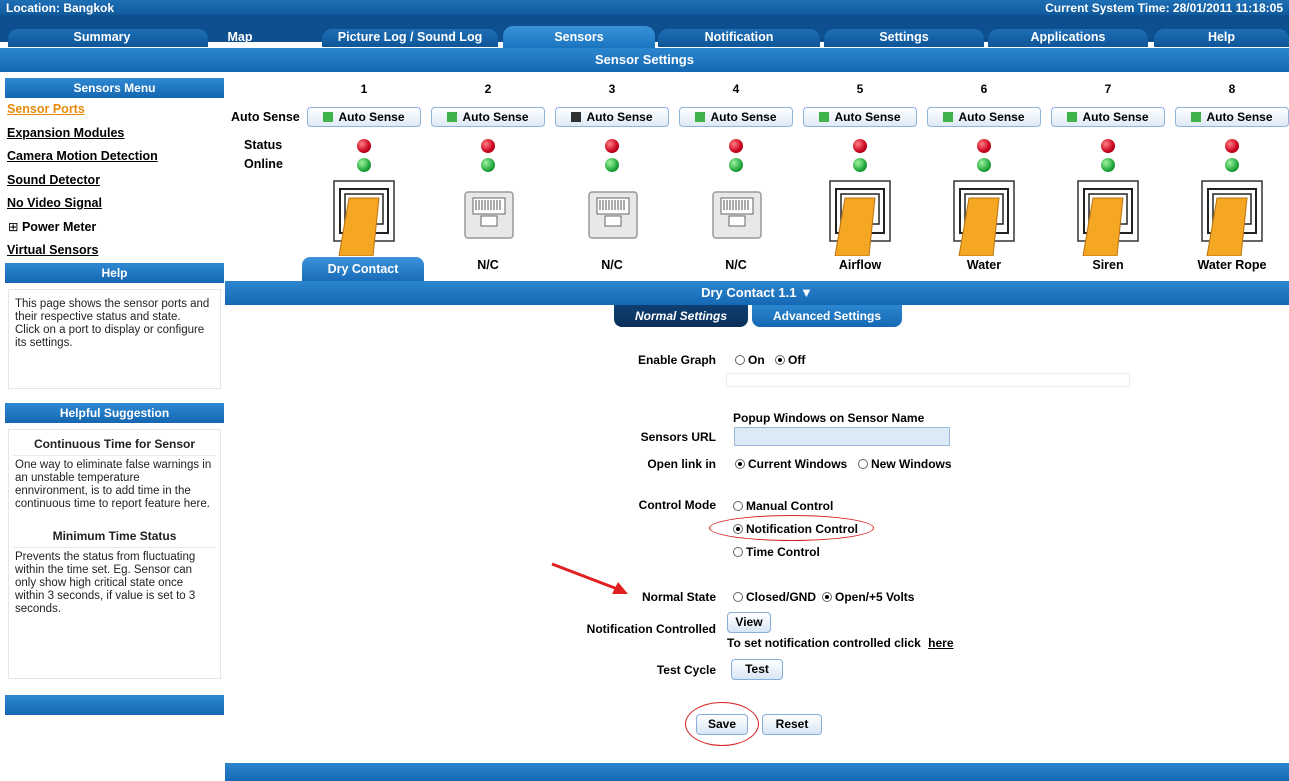  What do you see at coordinates (410, 37) in the screenshot?
I see `tab-picture-log: Picture Log / Sound Log` at bounding box center [410, 37].